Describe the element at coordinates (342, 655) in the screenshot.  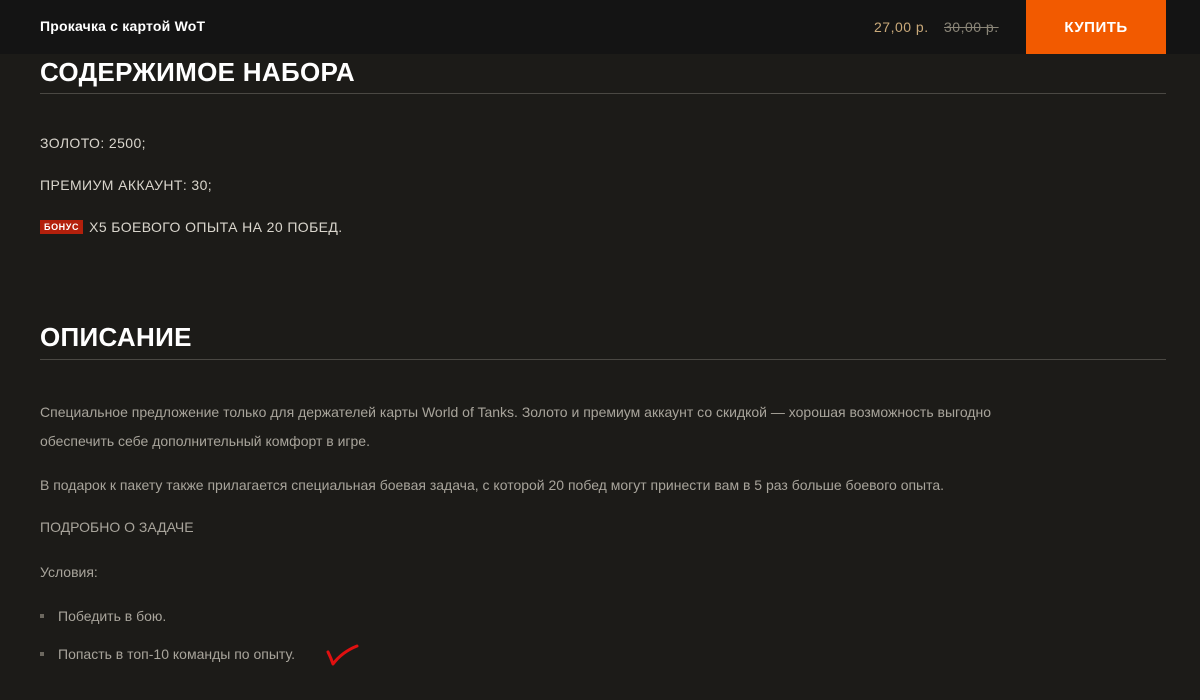
I see `checkmark-icon` at that location.